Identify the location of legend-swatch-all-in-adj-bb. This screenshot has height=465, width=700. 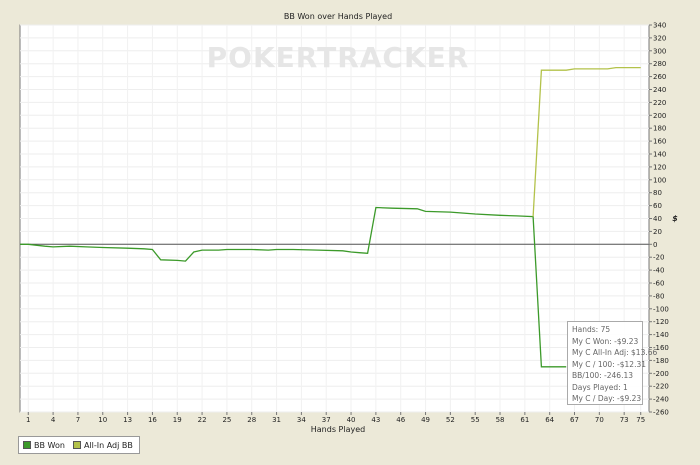
(76, 445).